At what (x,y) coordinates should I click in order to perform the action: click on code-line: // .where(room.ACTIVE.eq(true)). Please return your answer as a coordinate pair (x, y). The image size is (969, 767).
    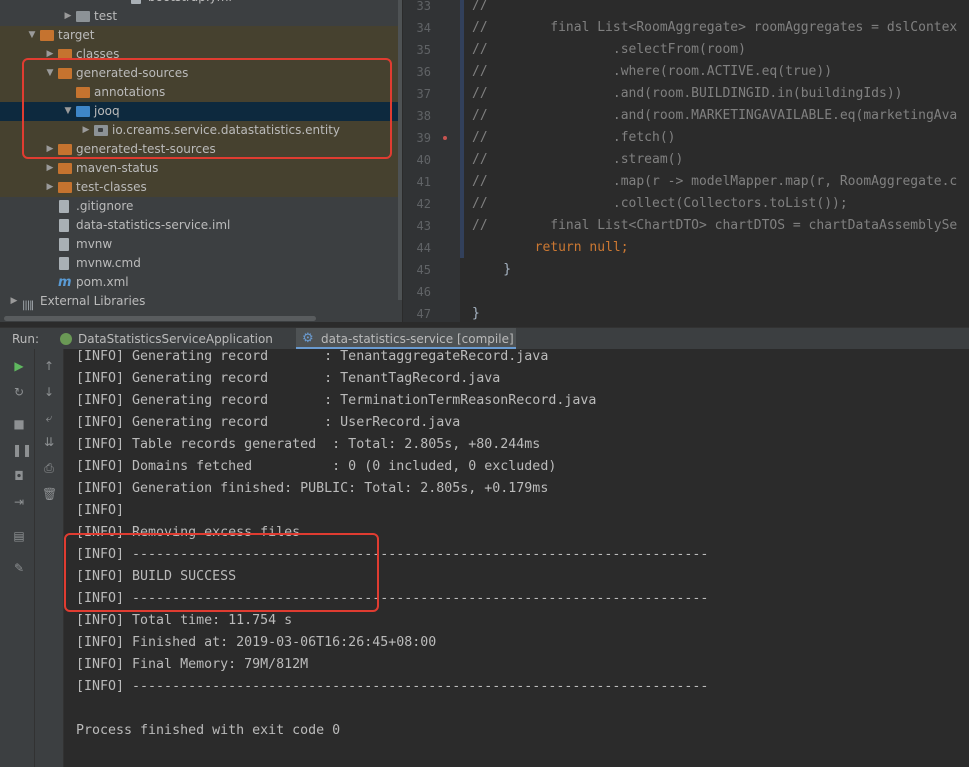
    Looking at the image, I should click on (652, 71).